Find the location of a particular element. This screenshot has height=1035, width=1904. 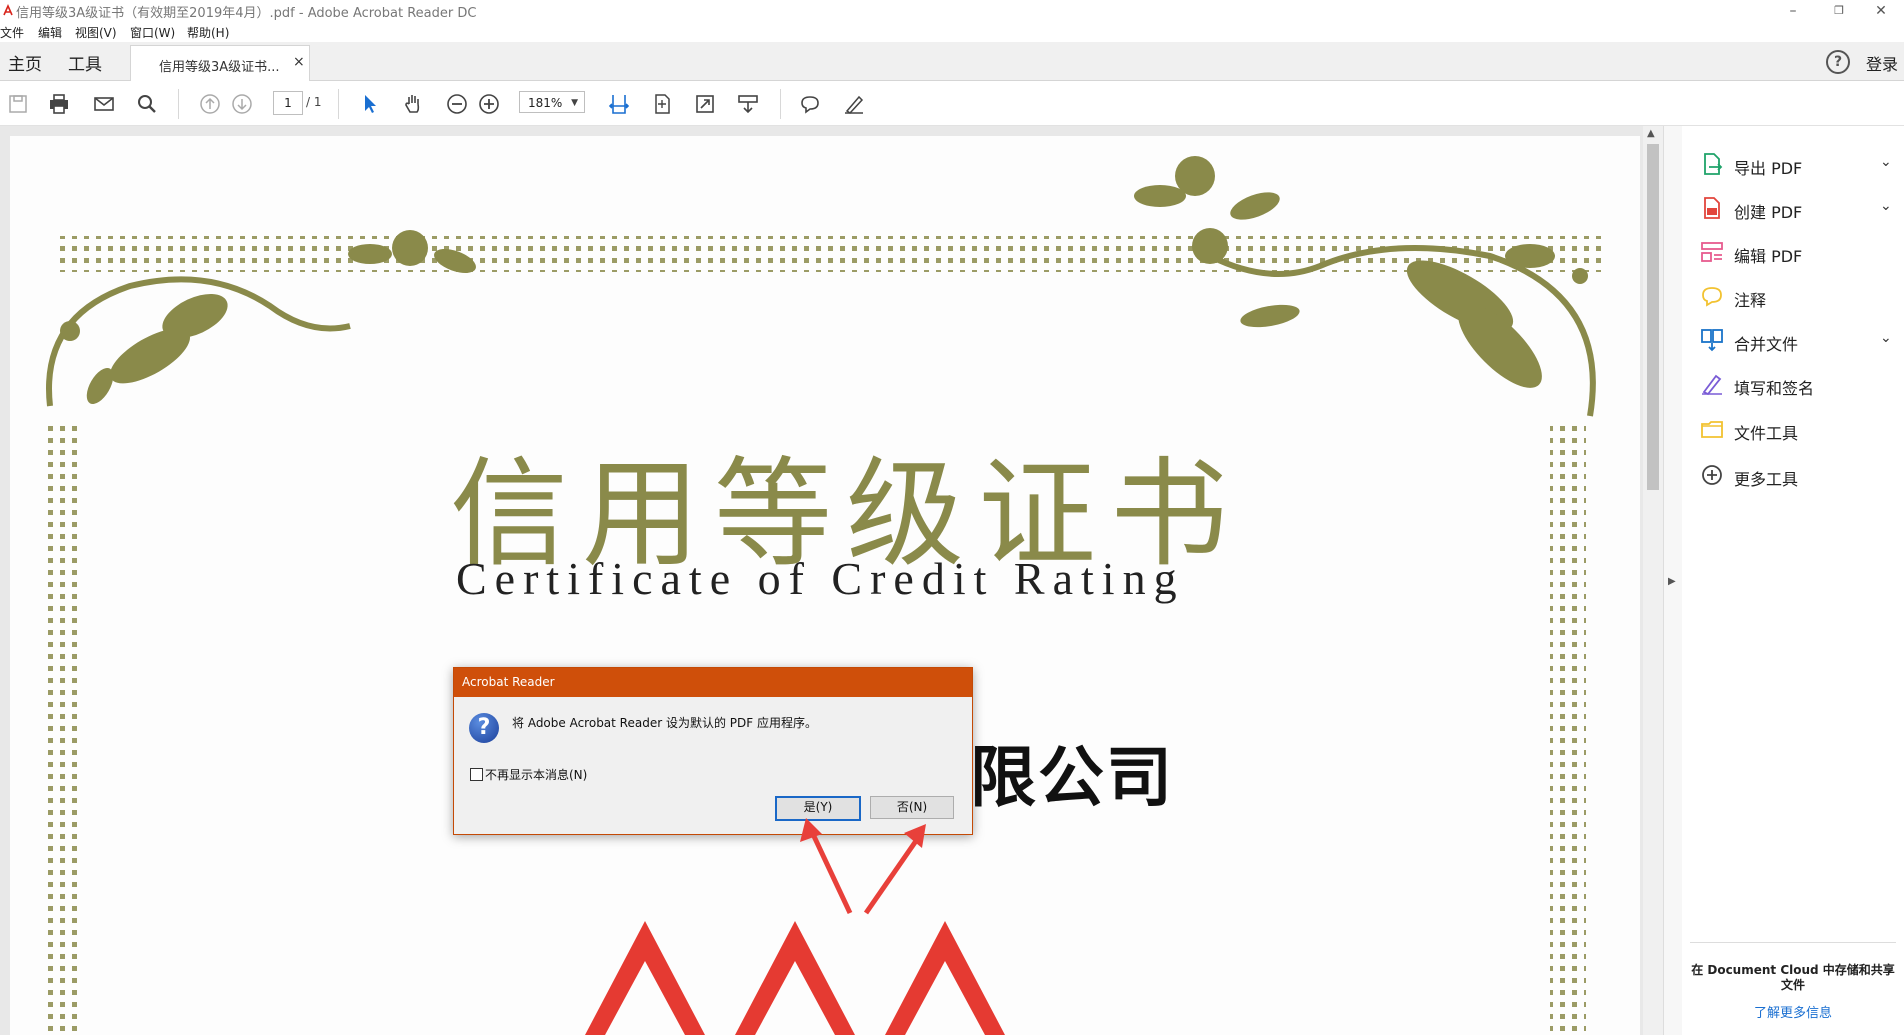

chevron-down-icon: ▼ is located at coordinates (574, 103).